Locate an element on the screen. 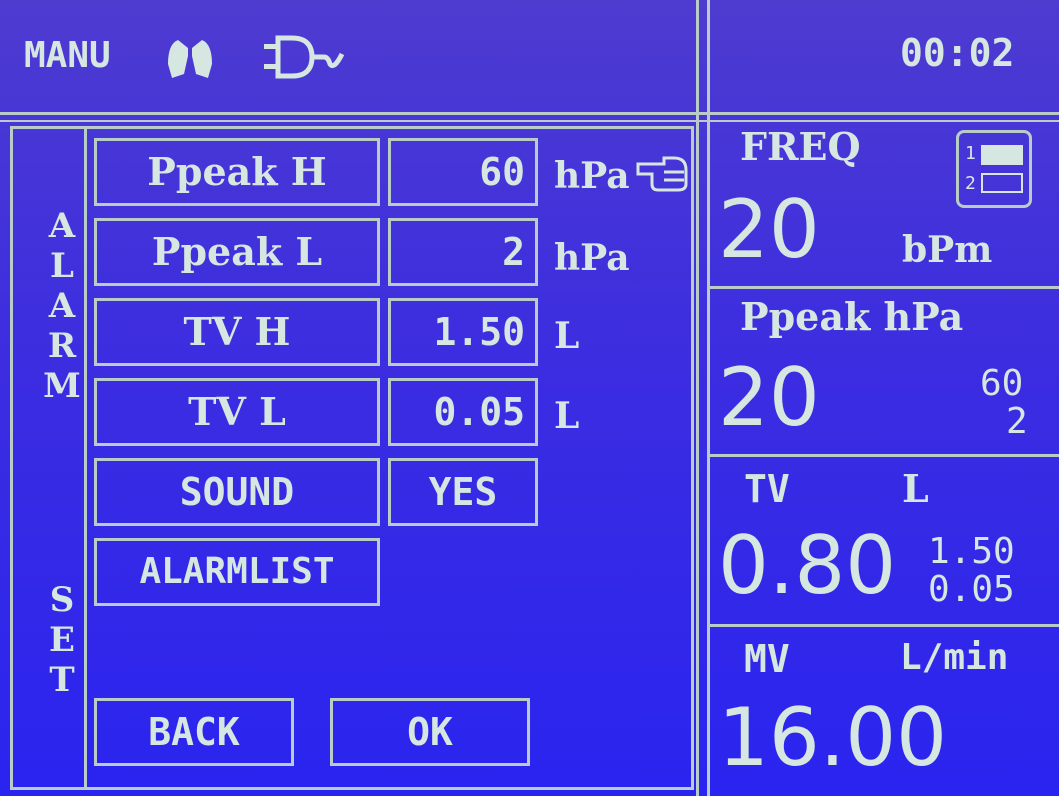 This screenshot has height=796, width=1059. ppeak-high: 60 is located at coordinates (1002, 383).